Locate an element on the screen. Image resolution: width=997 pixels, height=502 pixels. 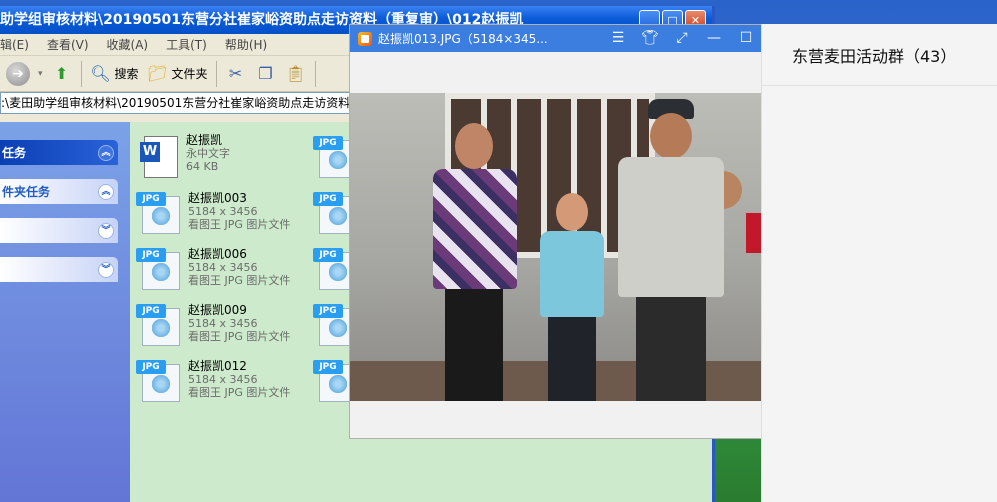
folder-task-section-header: 件夹任务 ︽ is located at coordinates (59, 191).